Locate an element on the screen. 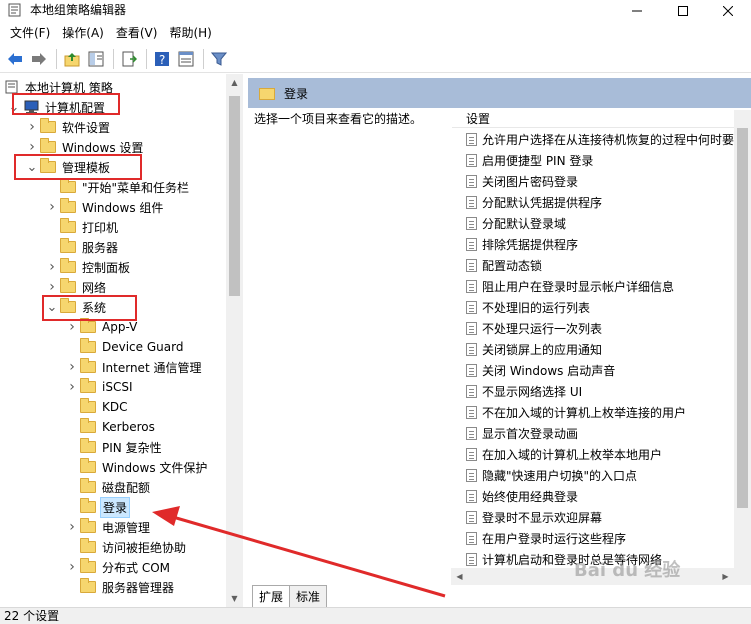  tree-item: KDC is located at coordinates (98, 407).